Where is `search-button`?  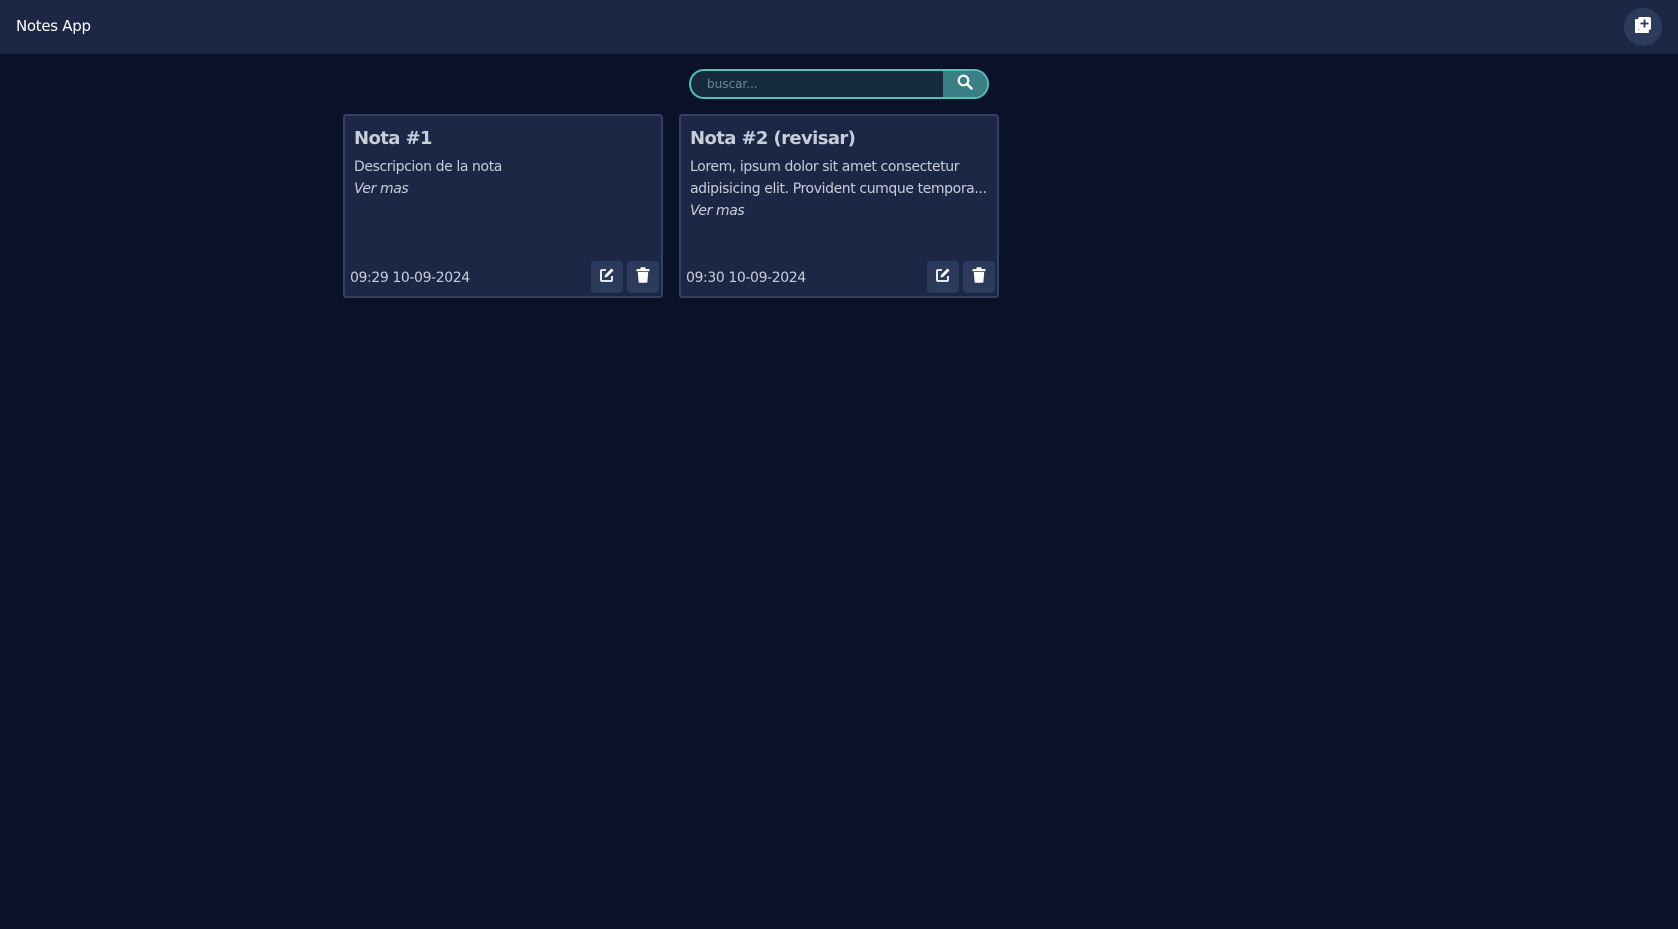
search-button is located at coordinates (965, 84).